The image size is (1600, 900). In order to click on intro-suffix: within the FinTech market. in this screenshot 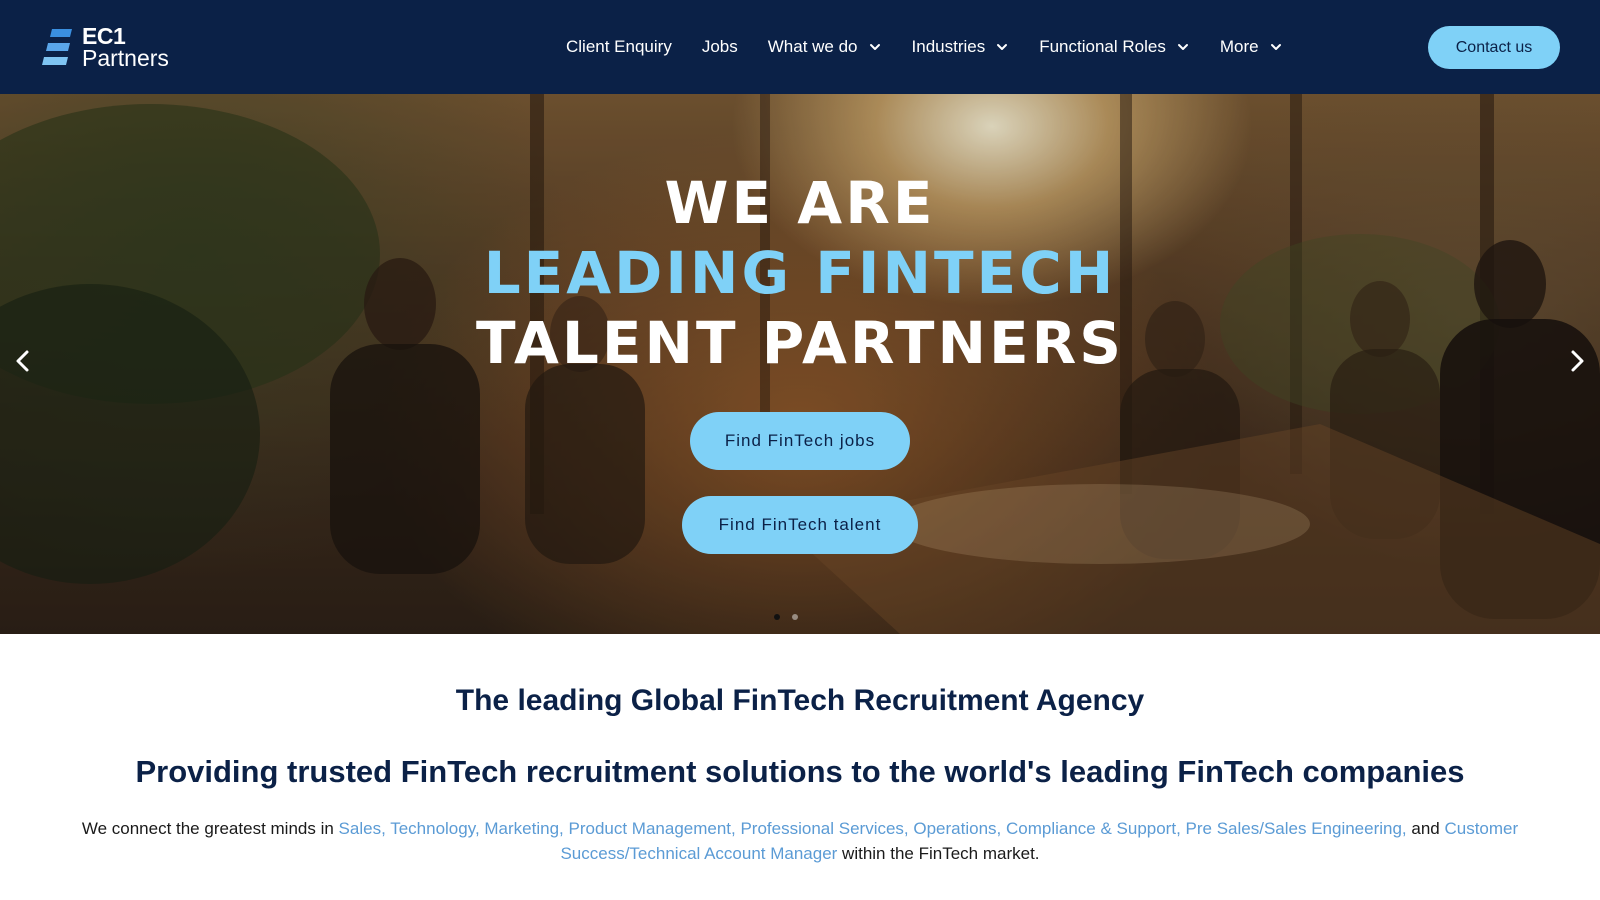, I will do `click(938, 853)`.